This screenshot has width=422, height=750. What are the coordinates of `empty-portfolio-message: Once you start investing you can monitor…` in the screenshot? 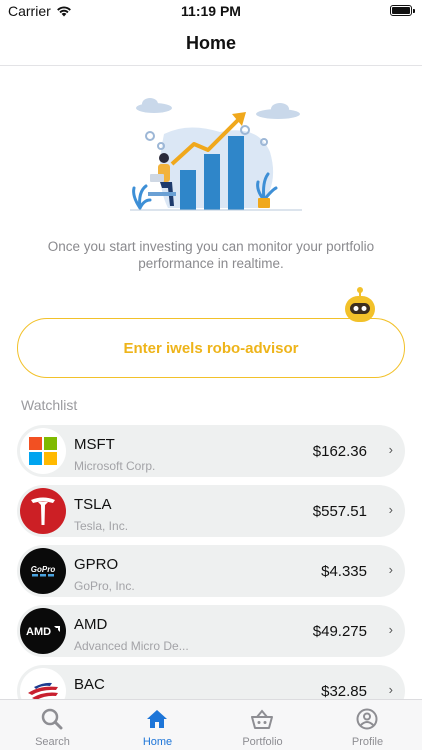 It's located at (211, 255).